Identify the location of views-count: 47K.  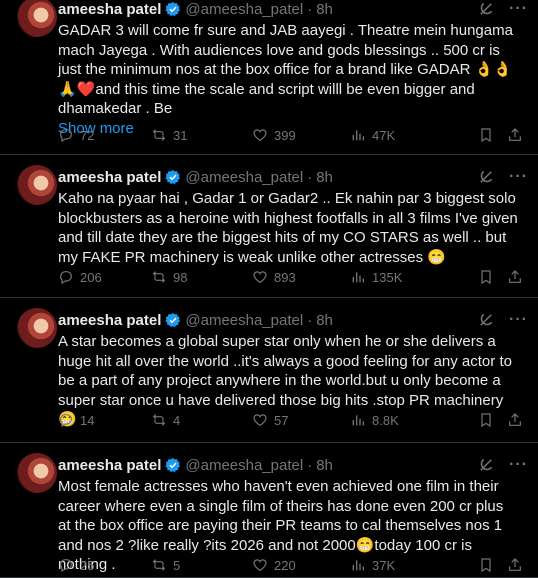
(384, 135).